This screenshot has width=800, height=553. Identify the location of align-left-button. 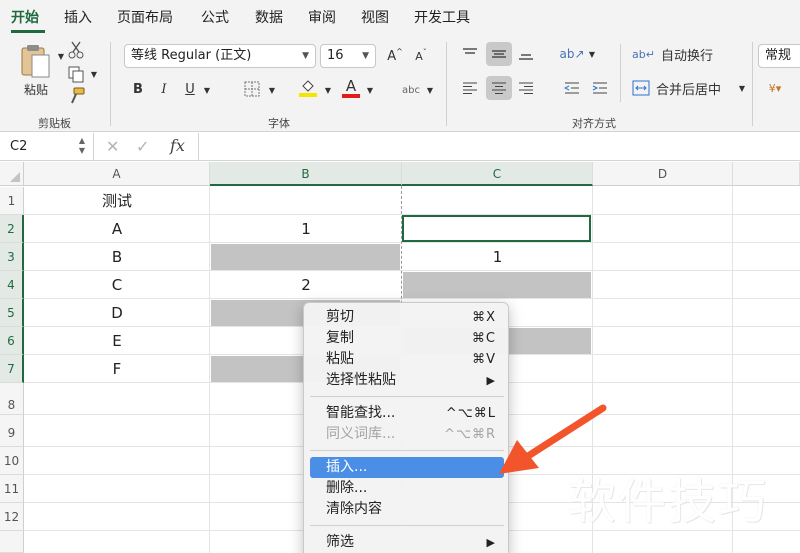
(470, 88).